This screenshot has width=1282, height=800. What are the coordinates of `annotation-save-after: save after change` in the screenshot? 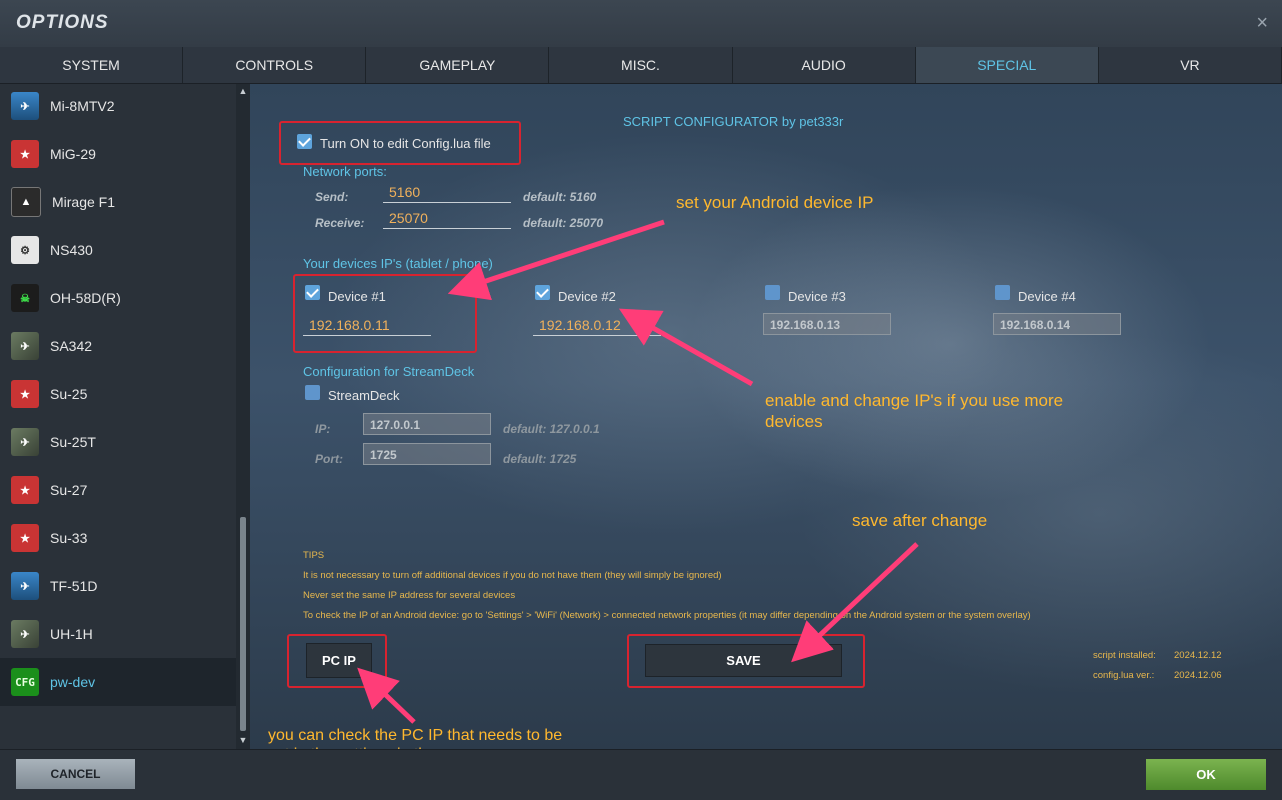 It's located at (920, 520).